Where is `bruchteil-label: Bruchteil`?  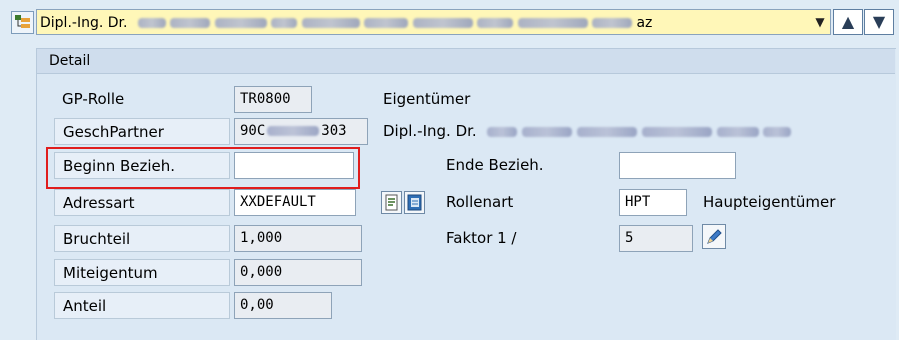 bruchteil-label: Bruchteil is located at coordinates (142, 238).